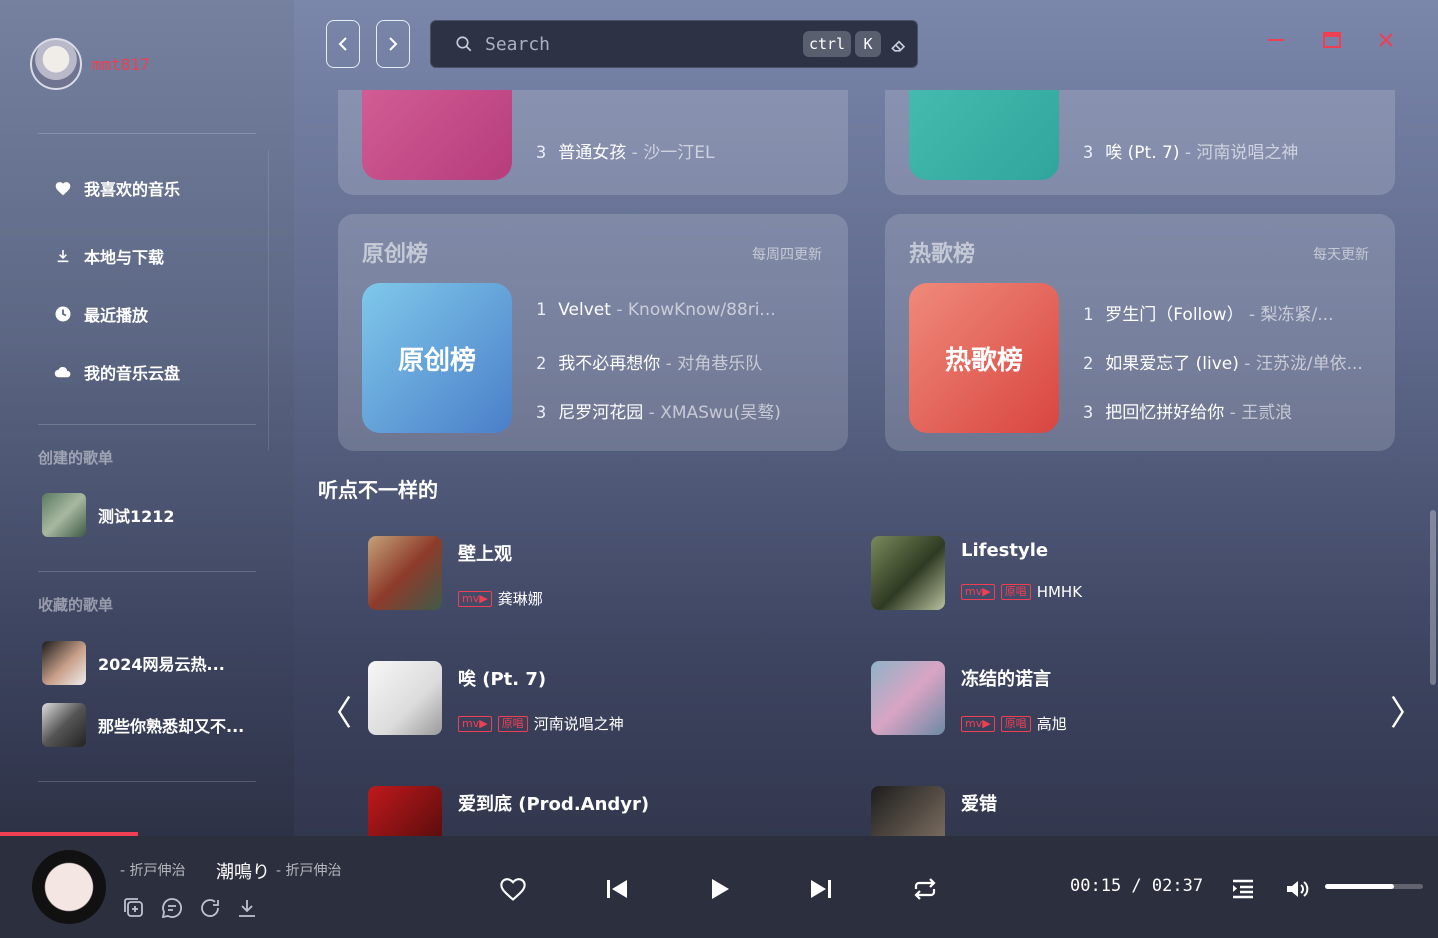 The image size is (1438, 938). Describe the element at coordinates (1374, 886) in the screenshot. I see `volume-slider` at that location.